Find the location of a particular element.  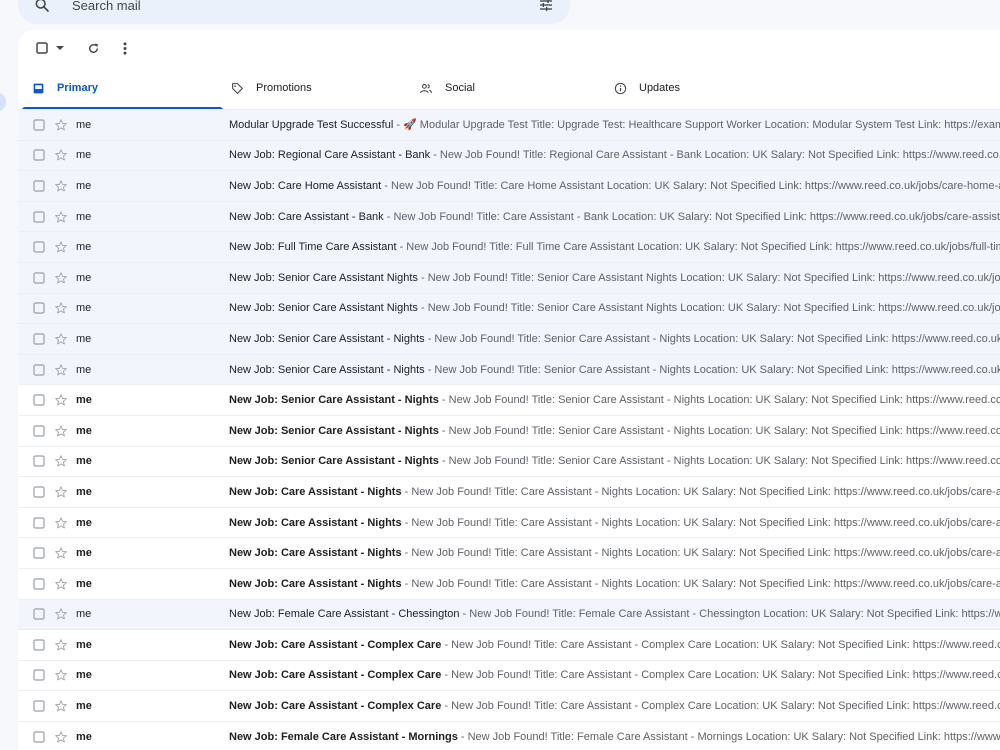

tab-updates: Updates is located at coordinates (712, 88).